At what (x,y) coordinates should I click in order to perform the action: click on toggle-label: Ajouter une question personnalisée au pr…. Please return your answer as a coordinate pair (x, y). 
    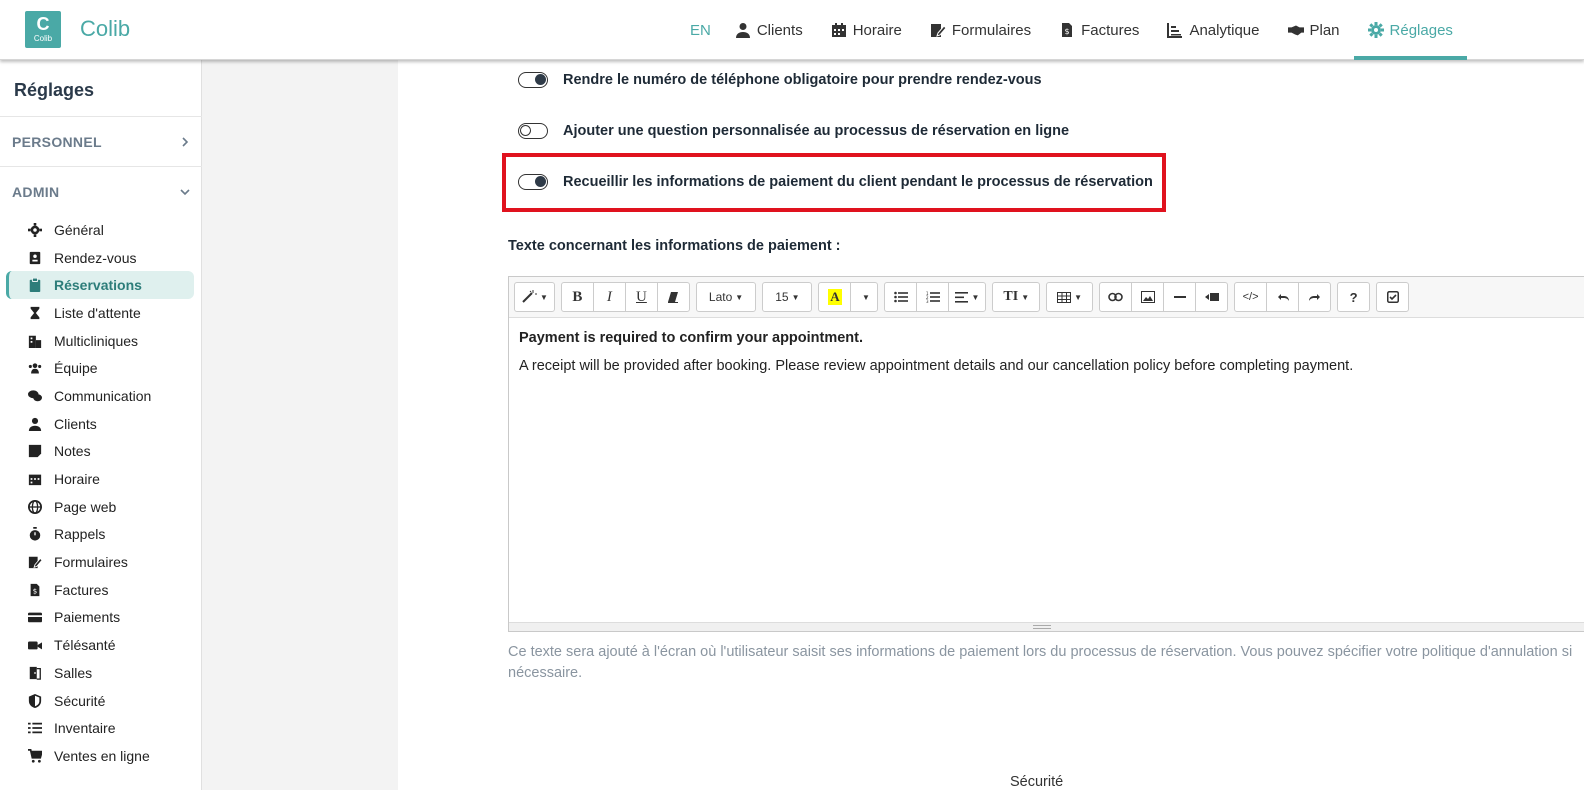
    Looking at the image, I should click on (816, 131).